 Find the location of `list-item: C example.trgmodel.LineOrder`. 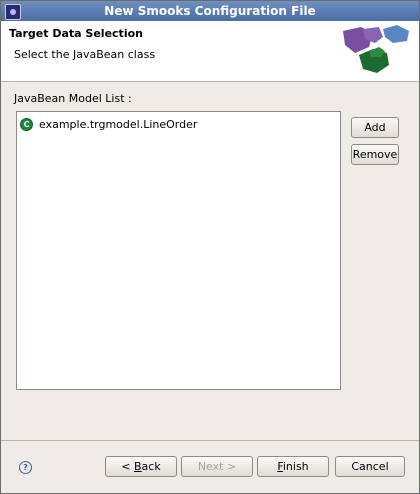

list-item: C example.trgmodel.LineOrder is located at coordinates (108, 124).